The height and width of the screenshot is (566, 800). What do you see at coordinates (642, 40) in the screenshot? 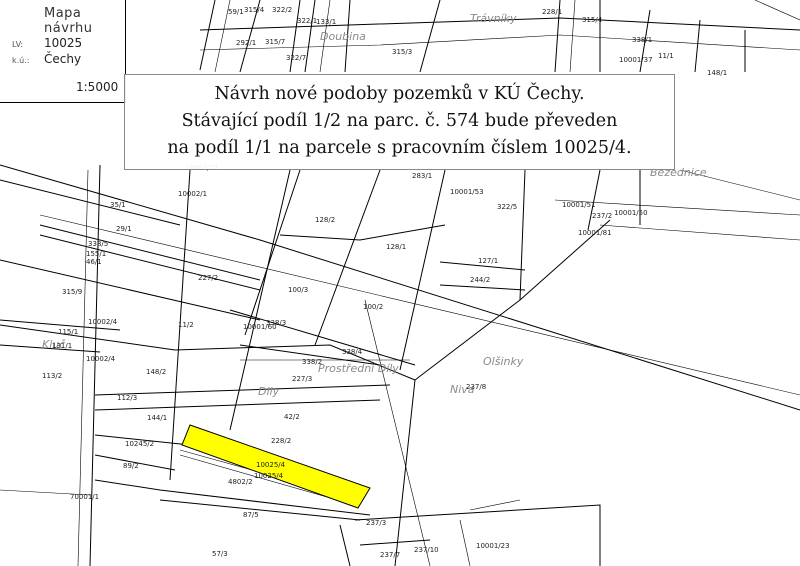
I see `parcel-label: 338/1` at bounding box center [642, 40].